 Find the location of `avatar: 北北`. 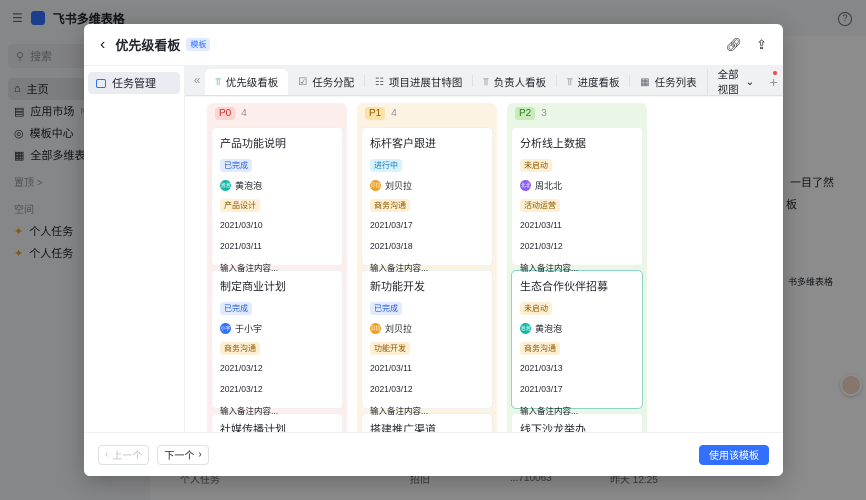

avatar: 北北 is located at coordinates (525, 185).